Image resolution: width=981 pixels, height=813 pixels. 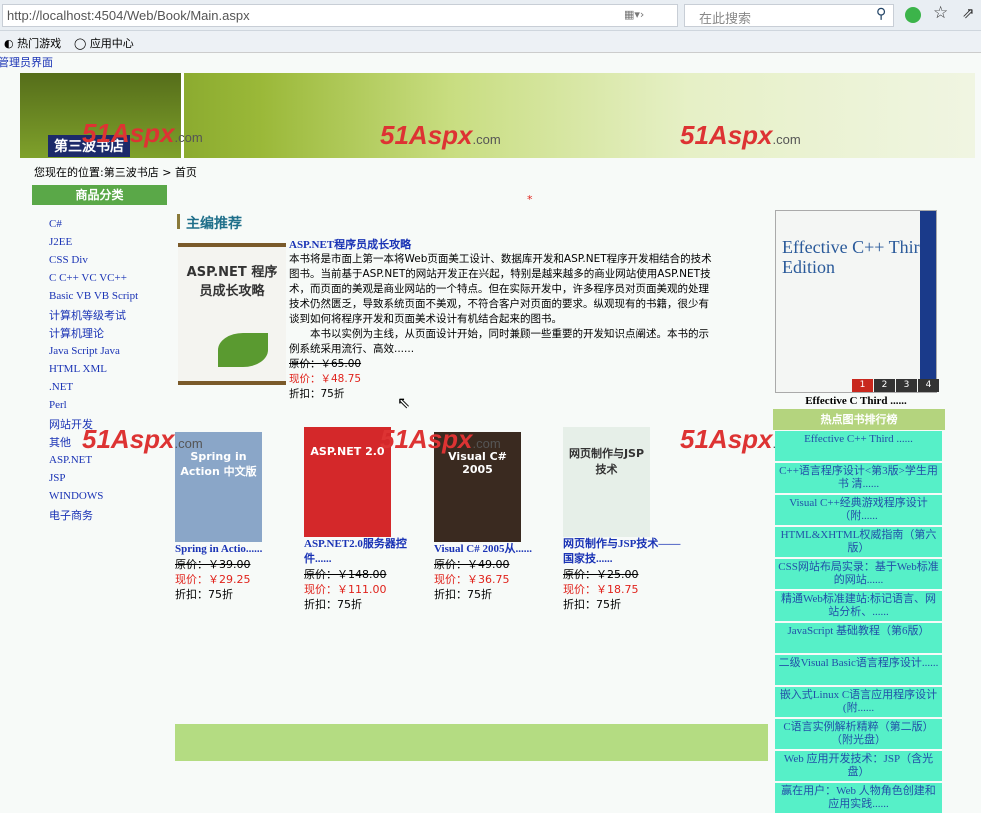 What do you see at coordinates (213, 579) in the screenshot?
I see `current-price: 现价：￥29.25` at bounding box center [213, 579].